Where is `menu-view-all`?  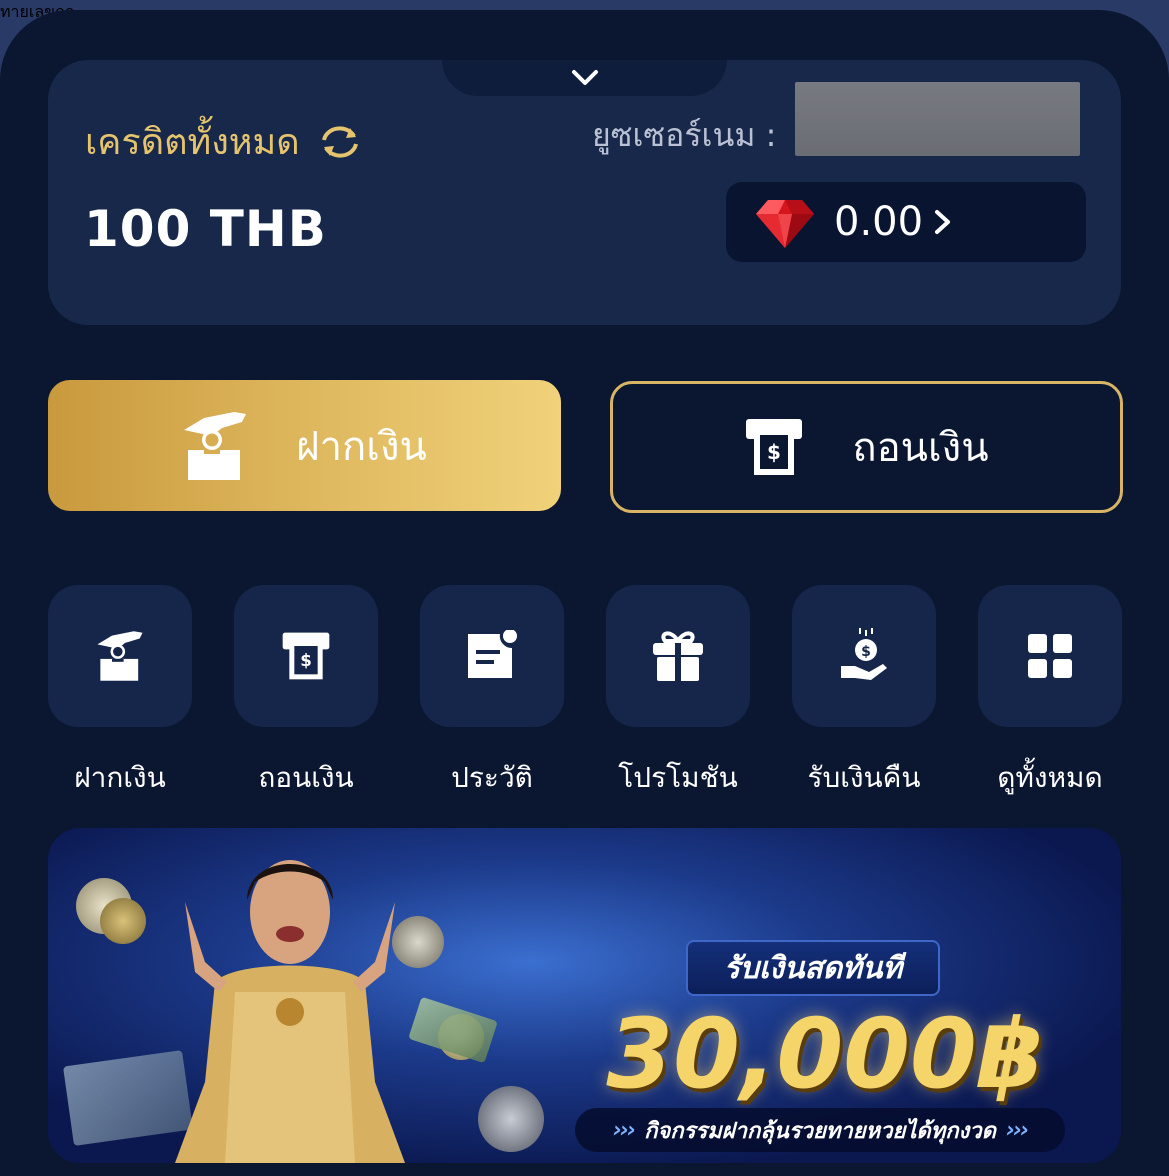
menu-view-all is located at coordinates (1050, 656).